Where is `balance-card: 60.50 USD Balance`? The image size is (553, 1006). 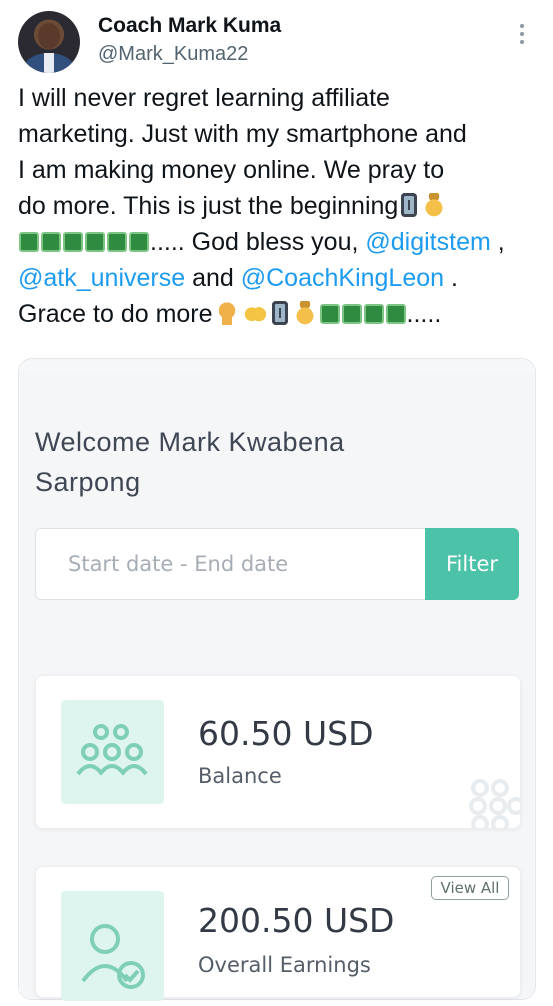 balance-card: 60.50 USD Balance is located at coordinates (278, 752).